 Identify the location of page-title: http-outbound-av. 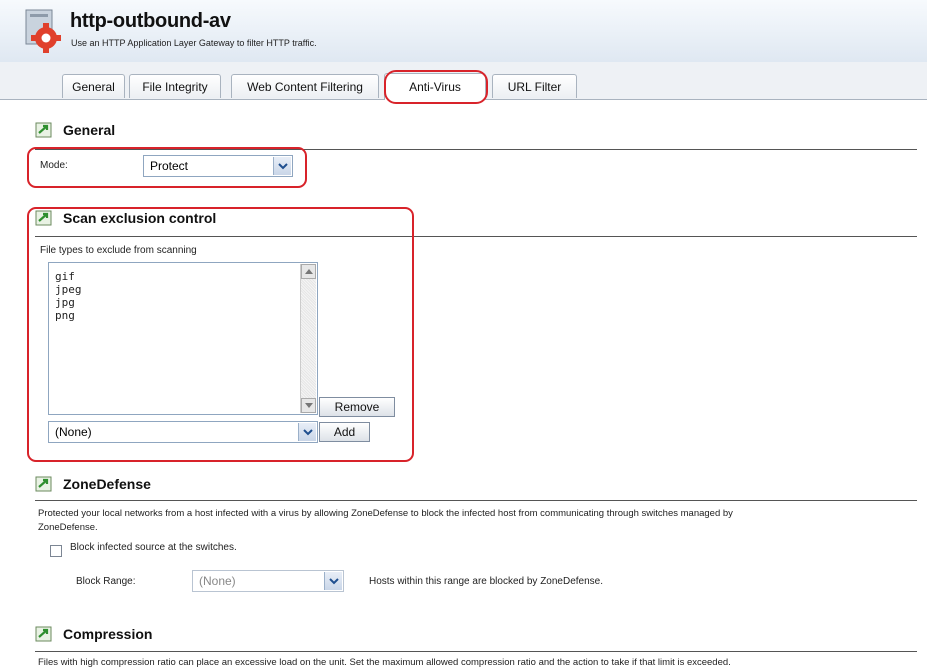
(150, 21).